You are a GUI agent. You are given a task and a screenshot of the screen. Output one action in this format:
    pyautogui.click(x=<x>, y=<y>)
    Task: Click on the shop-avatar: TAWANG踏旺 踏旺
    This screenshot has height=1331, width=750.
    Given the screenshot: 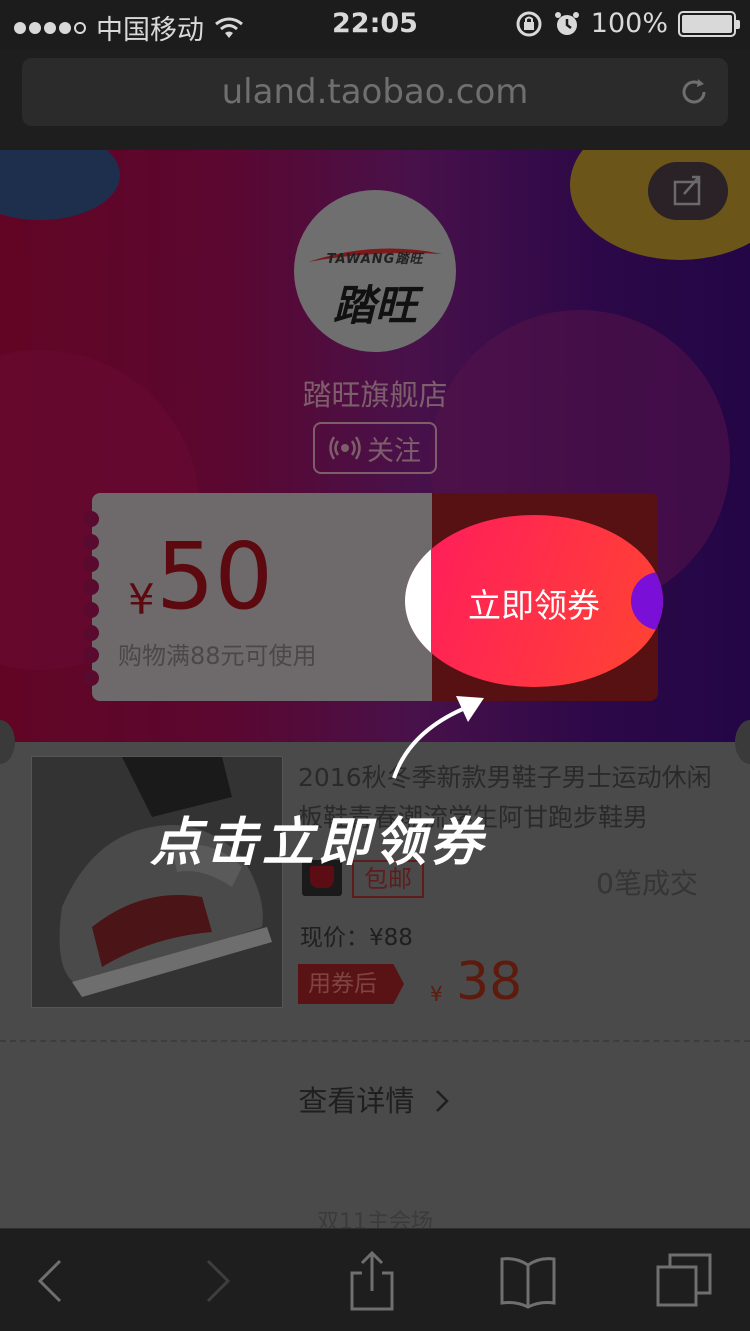 What is the action you would take?
    pyautogui.click(x=375, y=271)
    